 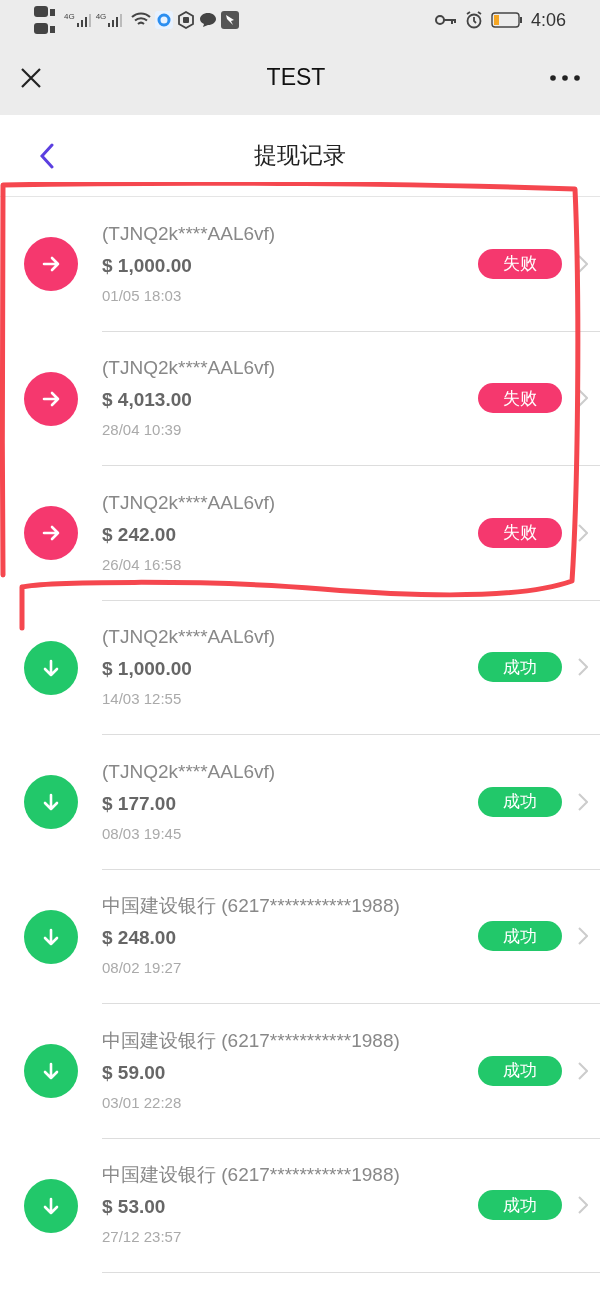 What do you see at coordinates (139, 803) in the screenshot?
I see `amount-label: $ 177.00` at bounding box center [139, 803].